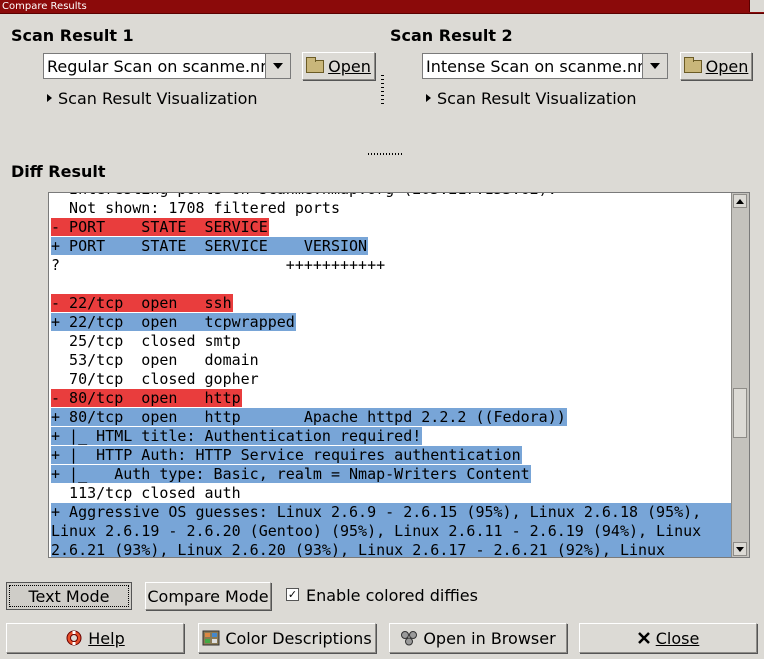 The width and height of the screenshot is (764, 659). Describe the element at coordinates (756, 6) in the screenshot. I see `window-control-button` at that location.